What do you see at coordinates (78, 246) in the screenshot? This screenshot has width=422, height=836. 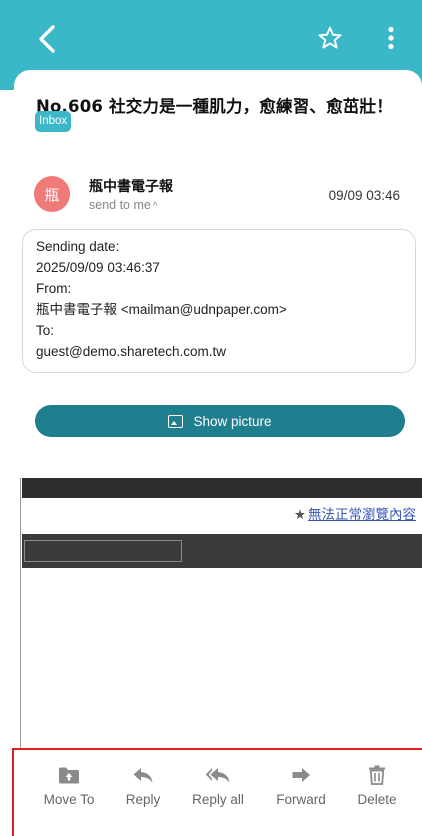 I see `sending-date-label: Sending date:` at bounding box center [78, 246].